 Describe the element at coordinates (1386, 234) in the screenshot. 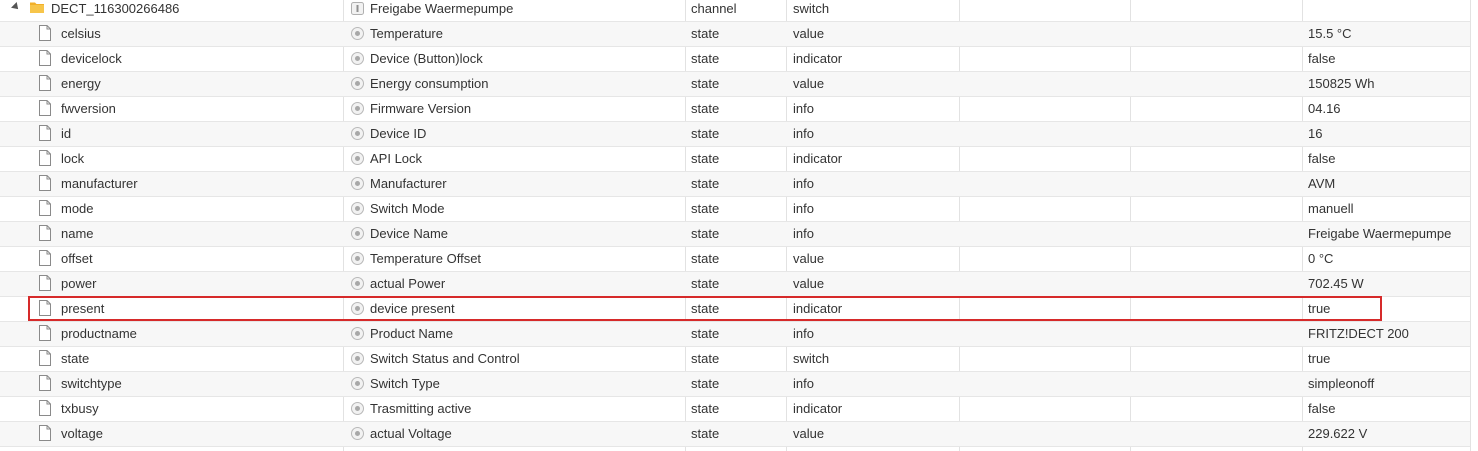

I see `state-value: Freigabe Waermepumpe` at that location.